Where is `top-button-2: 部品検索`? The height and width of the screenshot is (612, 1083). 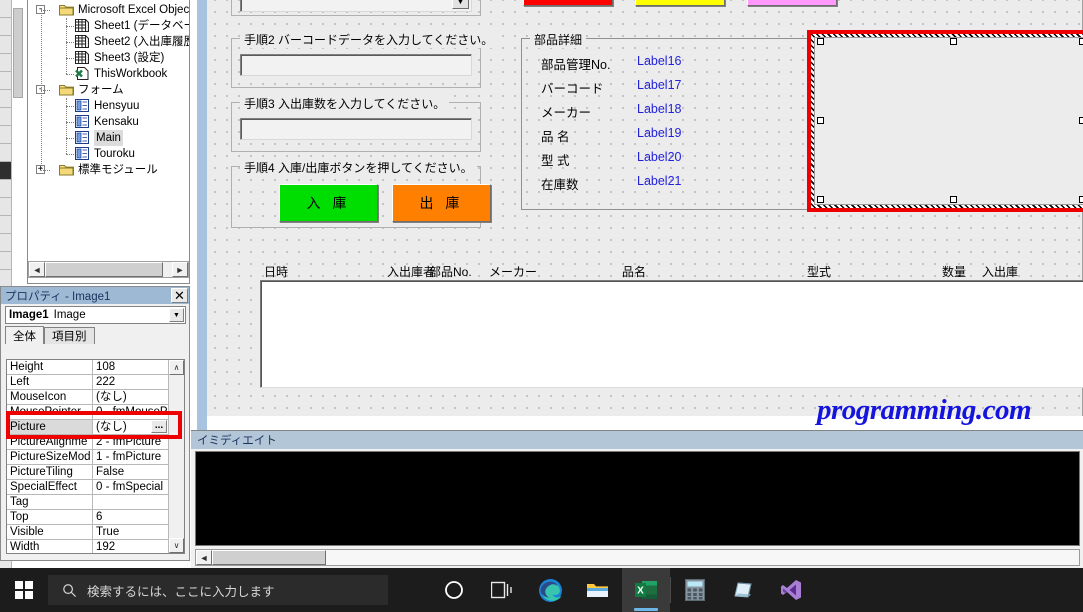 top-button-2: 部品検索 is located at coordinates (792, 3).